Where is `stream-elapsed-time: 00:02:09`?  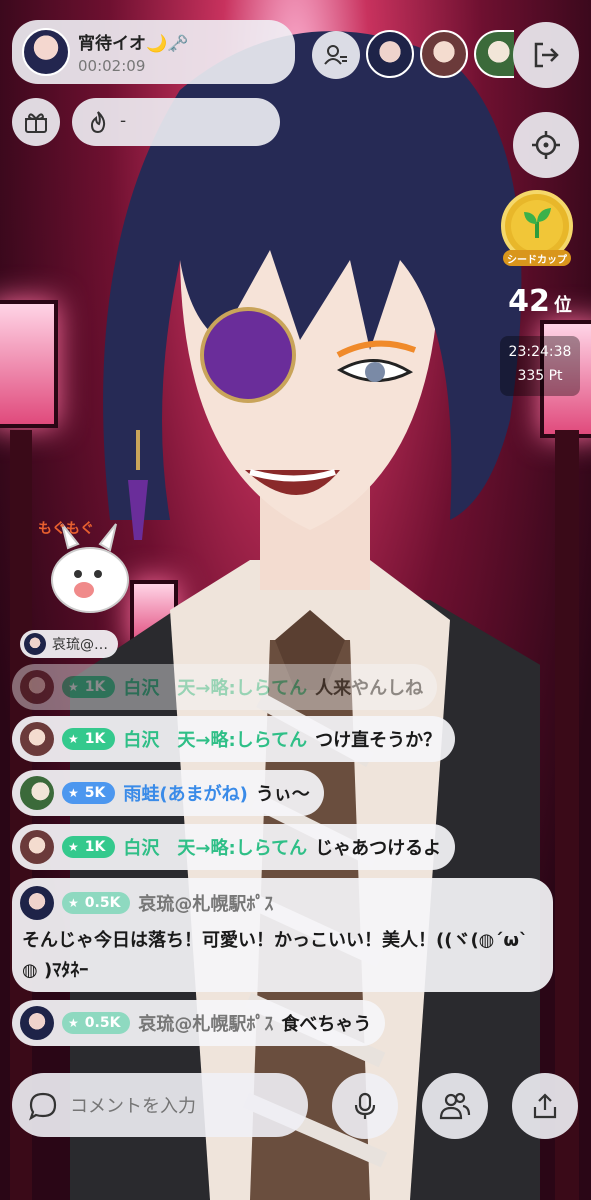 stream-elapsed-time: 00:02:09 is located at coordinates (112, 66).